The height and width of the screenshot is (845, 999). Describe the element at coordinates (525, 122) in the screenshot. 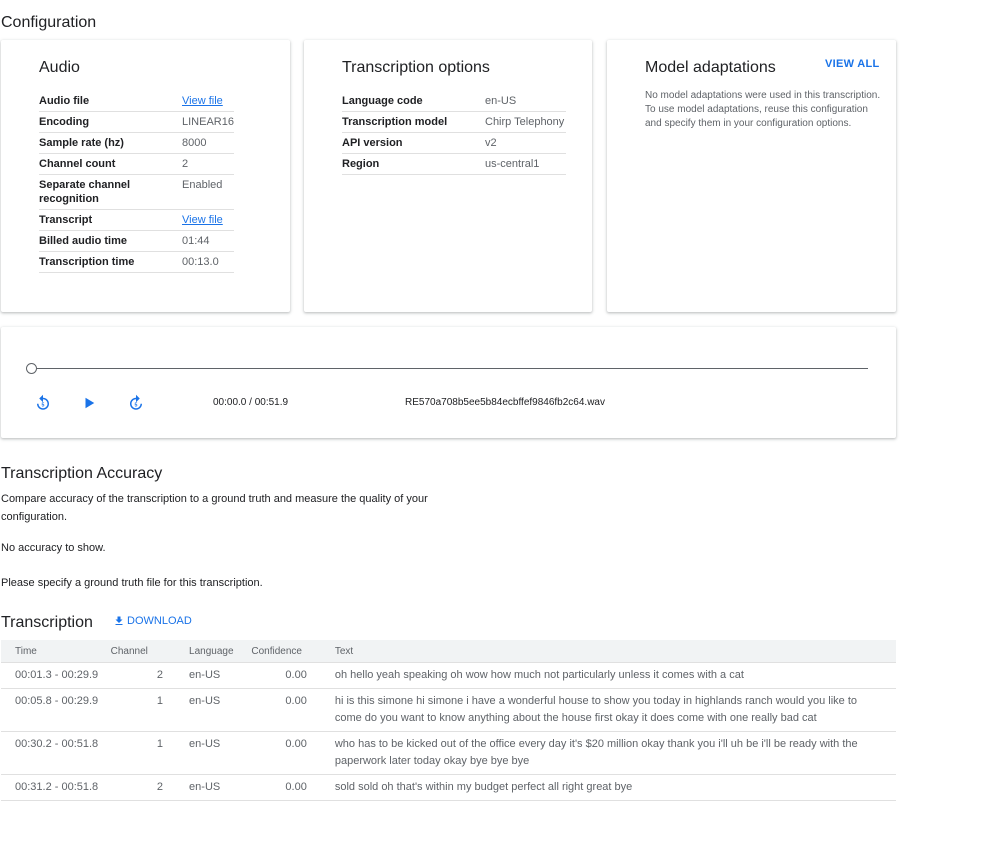

I see `options-row-value: Chirp Telephony` at that location.